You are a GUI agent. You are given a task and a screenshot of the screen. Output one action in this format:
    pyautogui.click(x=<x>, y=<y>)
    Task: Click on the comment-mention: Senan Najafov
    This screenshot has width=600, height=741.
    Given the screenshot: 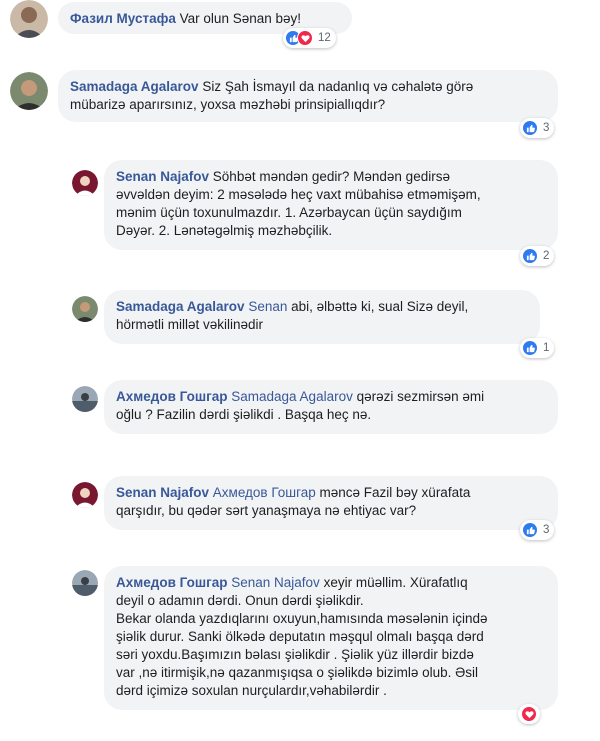 What is the action you would take?
    pyautogui.click(x=275, y=582)
    